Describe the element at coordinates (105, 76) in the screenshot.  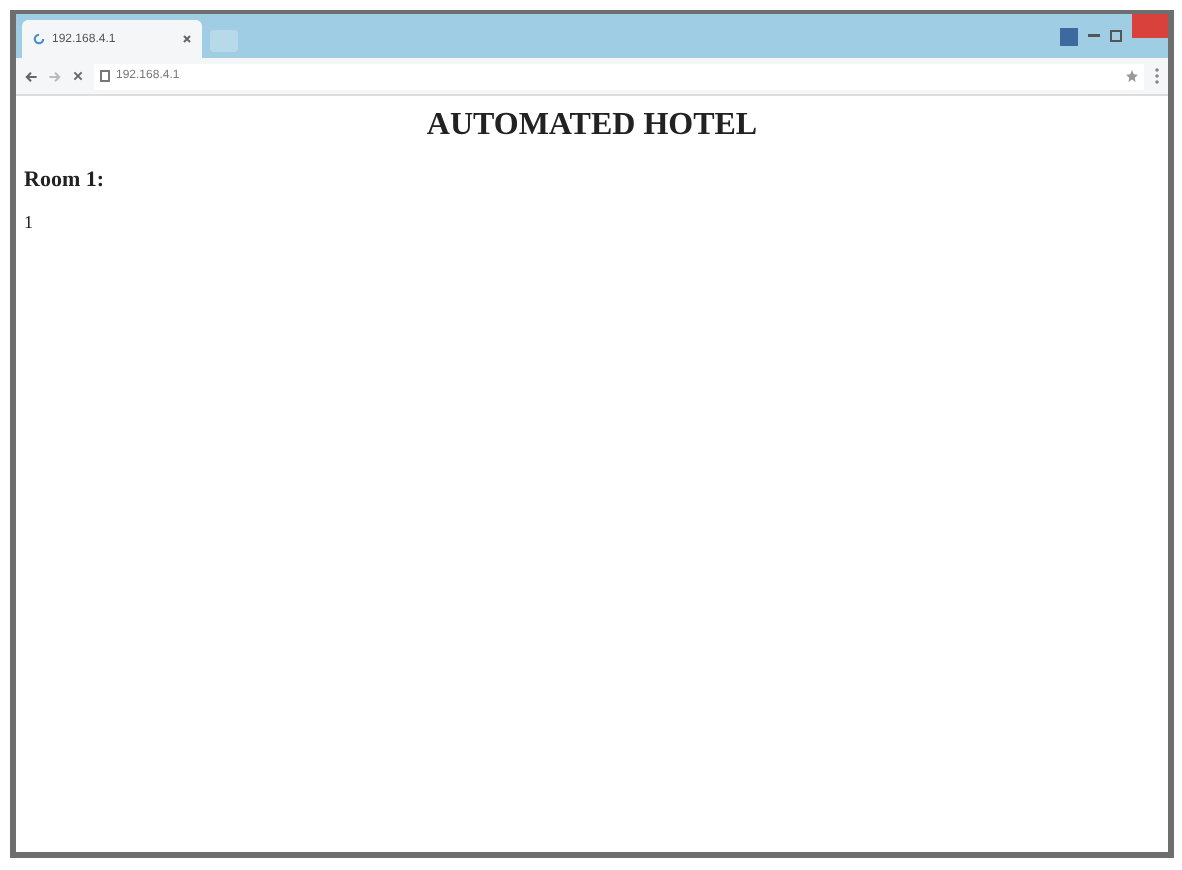
I see `page-icon` at that location.